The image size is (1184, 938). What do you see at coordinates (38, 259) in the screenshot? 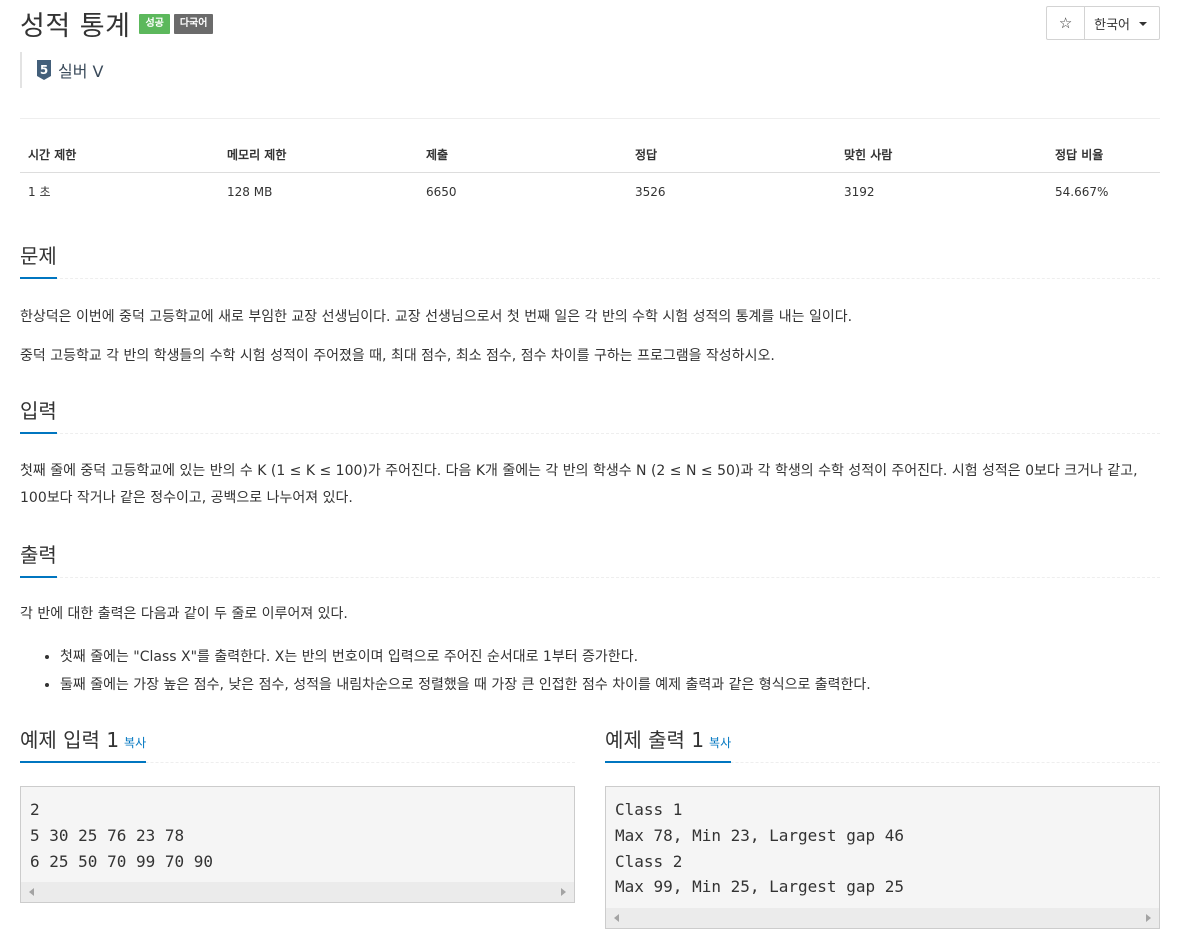
I see `description-heading-text: 문제` at bounding box center [38, 259].